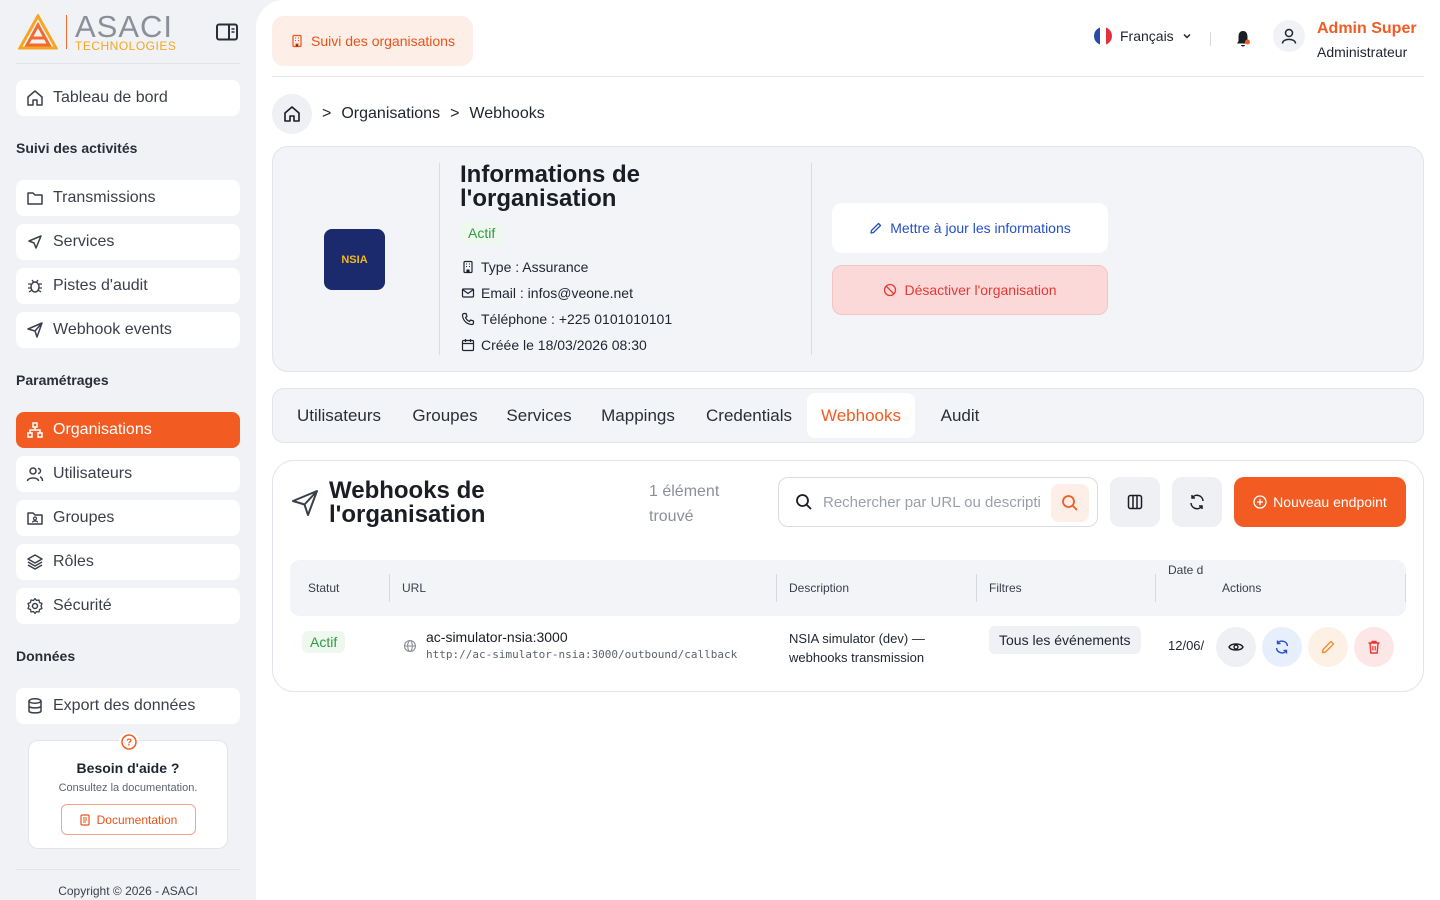  I want to click on sidebar-item-audit-trails: Pistes d'audit, so click(128, 286).